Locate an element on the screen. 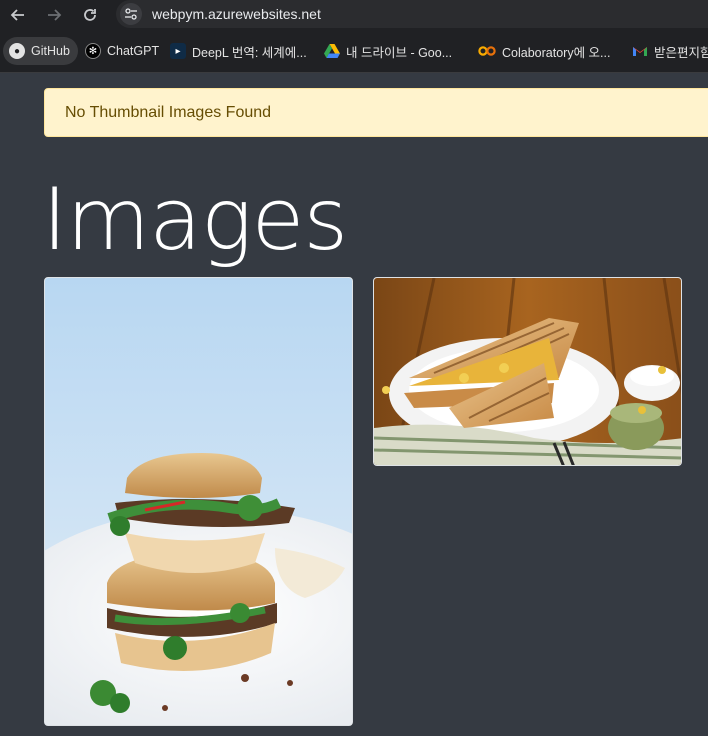 Image resolution: width=708 pixels, height=736 pixels. bookmark-label: ChatGPT is located at coordinates (133, 51).